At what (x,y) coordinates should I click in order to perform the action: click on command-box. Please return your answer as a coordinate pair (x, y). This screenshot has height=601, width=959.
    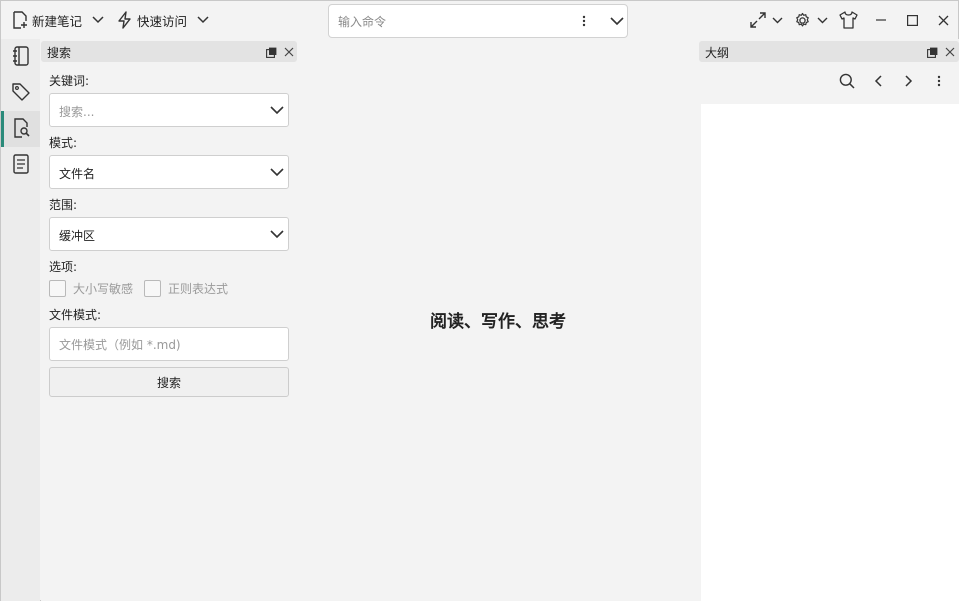
    Looking at the image, I should click on (478, 21).